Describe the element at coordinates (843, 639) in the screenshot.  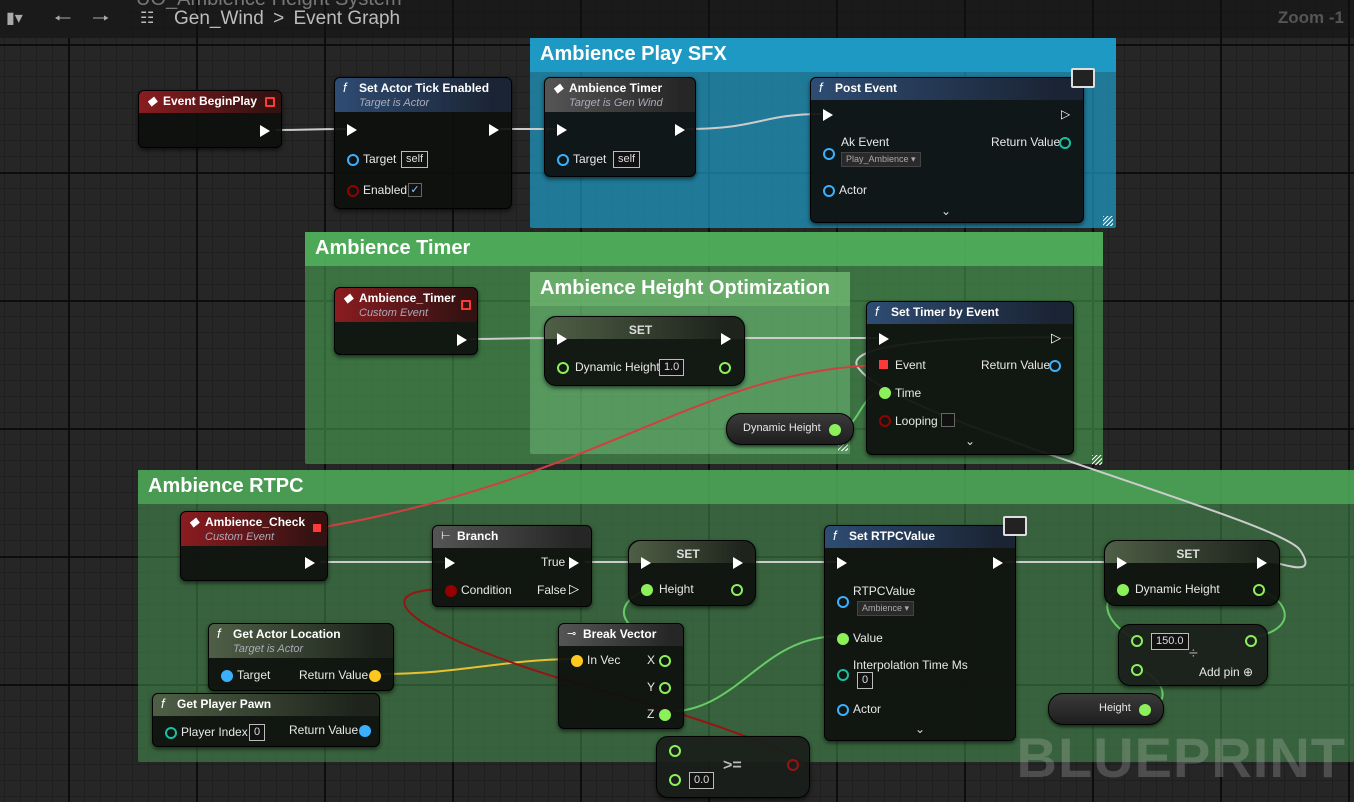
I see `value-pin` at that location.